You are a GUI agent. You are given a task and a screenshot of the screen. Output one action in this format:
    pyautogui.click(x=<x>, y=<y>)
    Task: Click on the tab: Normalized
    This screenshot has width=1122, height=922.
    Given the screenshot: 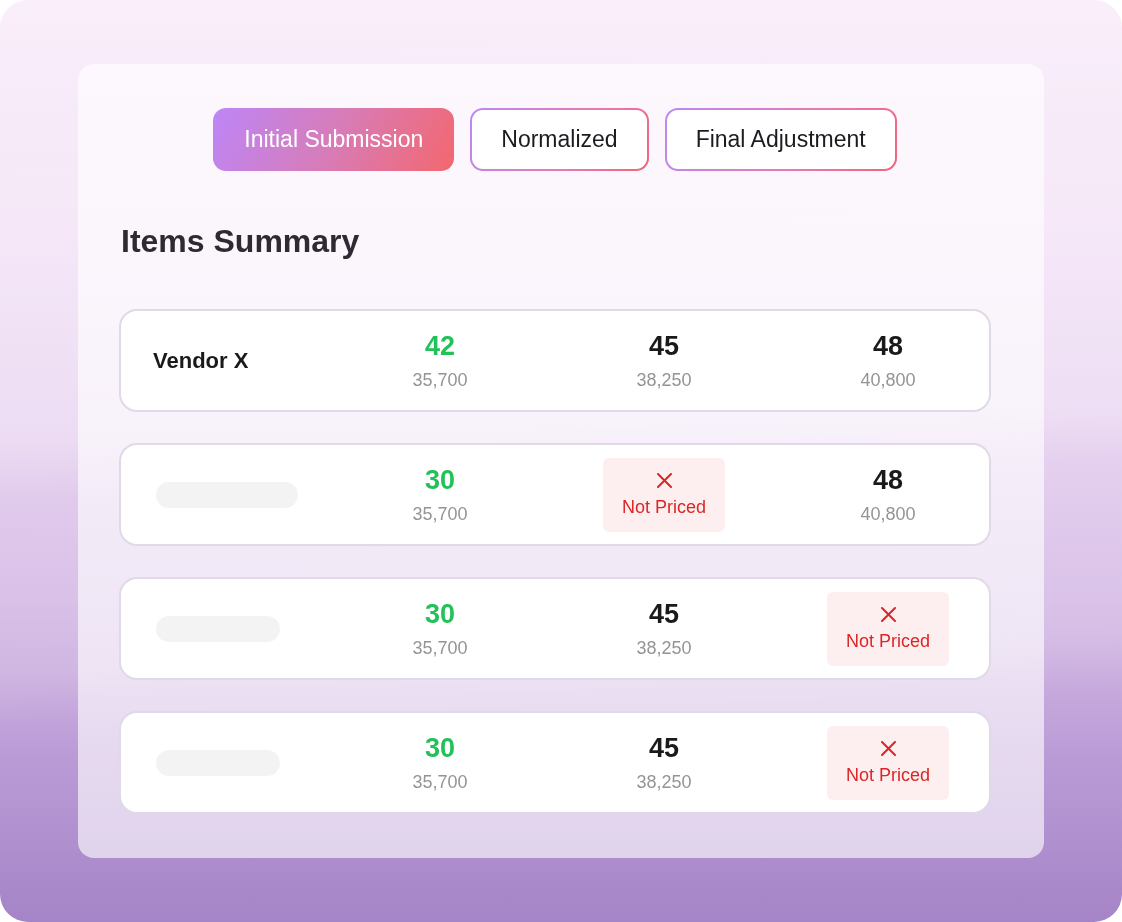 What is the action you would take?
    pyautogui.click(x=559, y=139)
    